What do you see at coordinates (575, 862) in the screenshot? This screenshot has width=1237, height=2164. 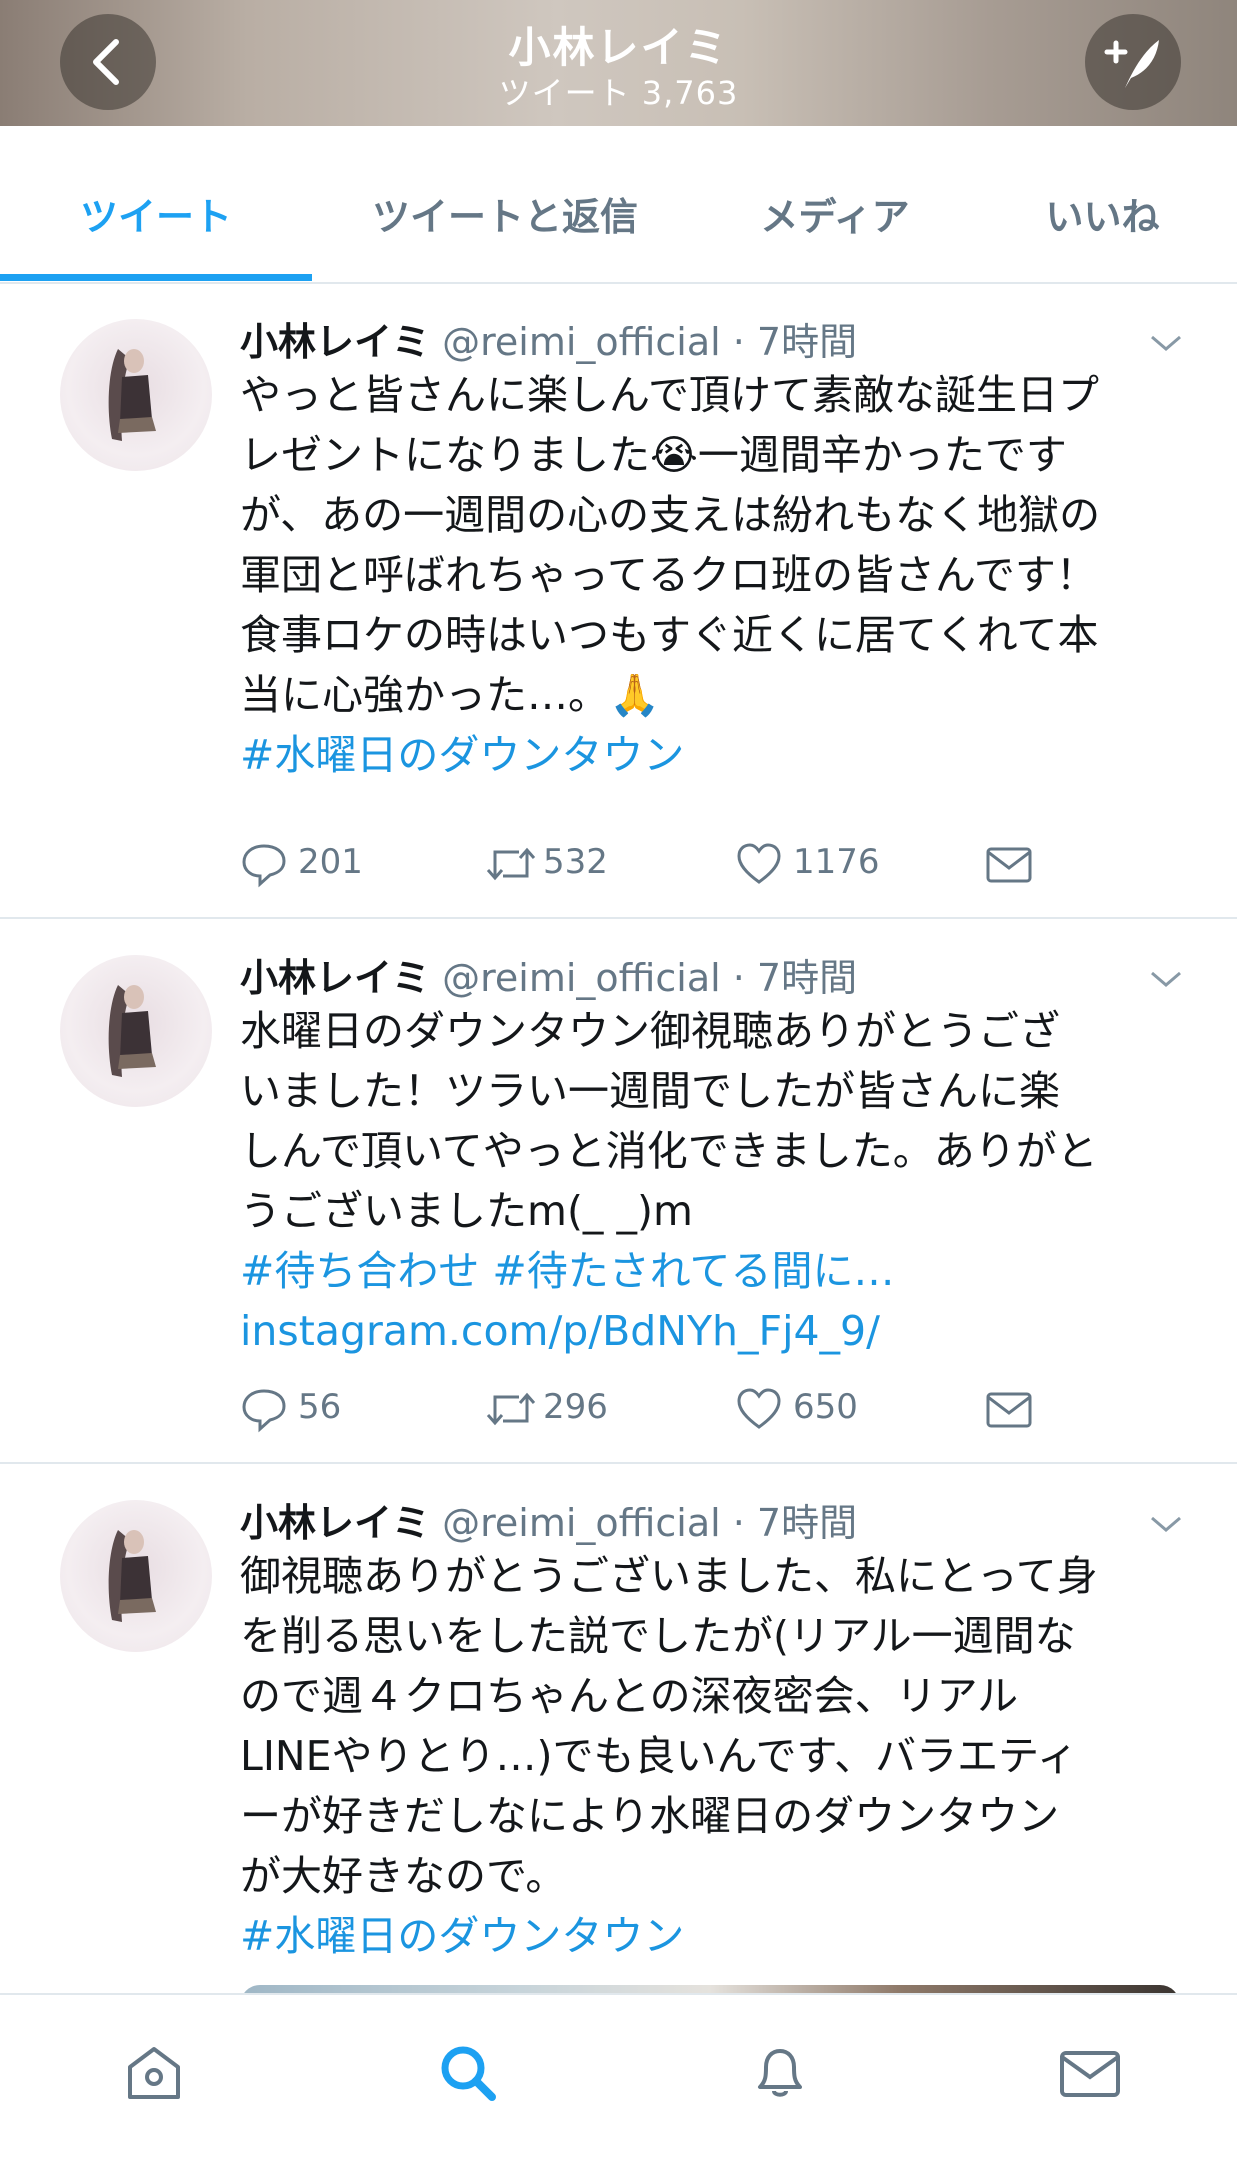 I see `retweet-count: 532` at bounding box center [575, 862].